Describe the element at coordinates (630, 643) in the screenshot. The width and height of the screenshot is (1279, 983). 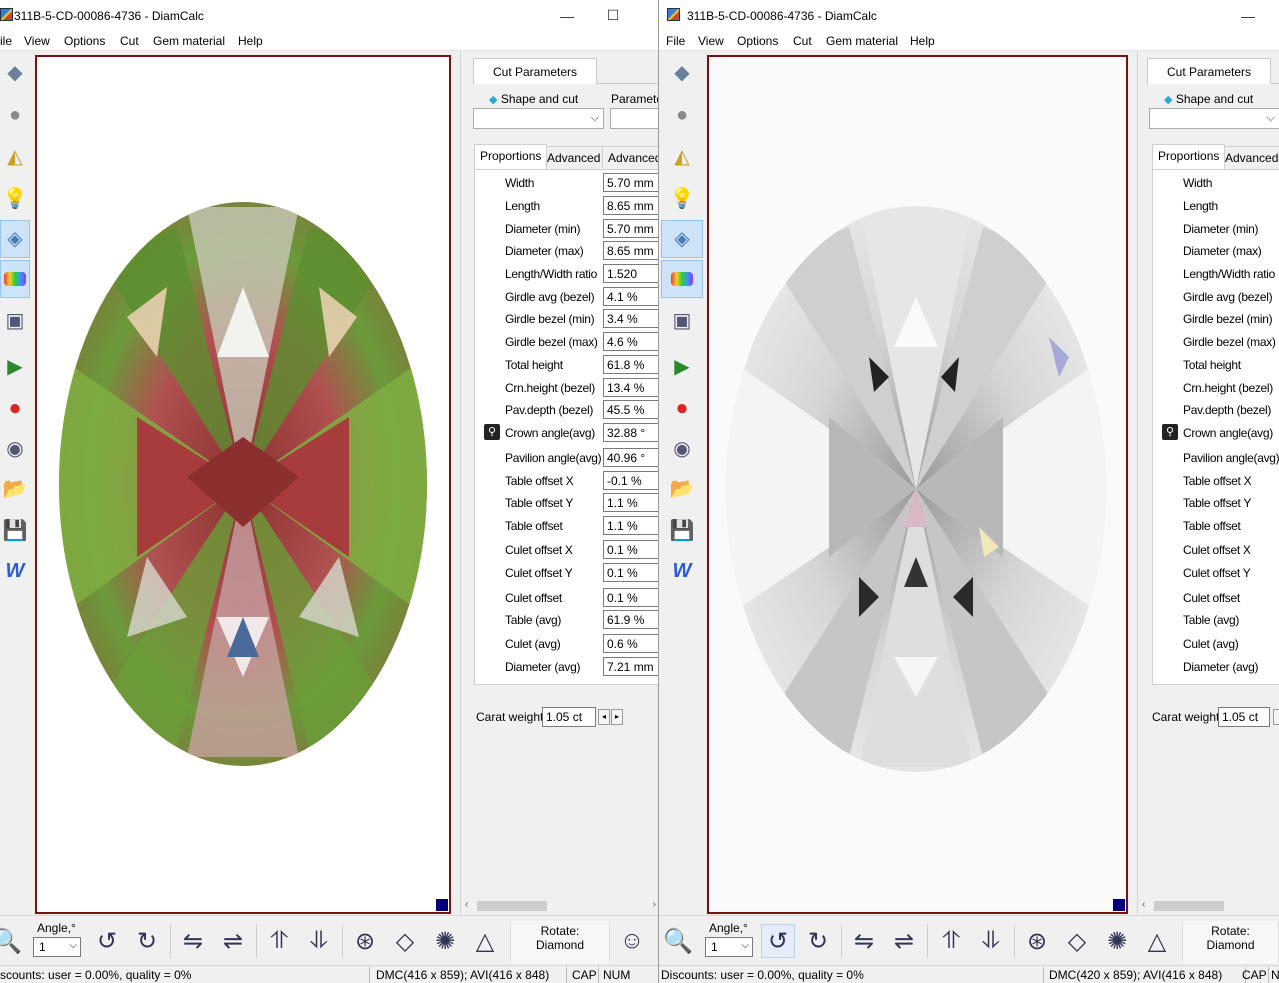
I see `proportion-value-field: 0.6 %` at that location.